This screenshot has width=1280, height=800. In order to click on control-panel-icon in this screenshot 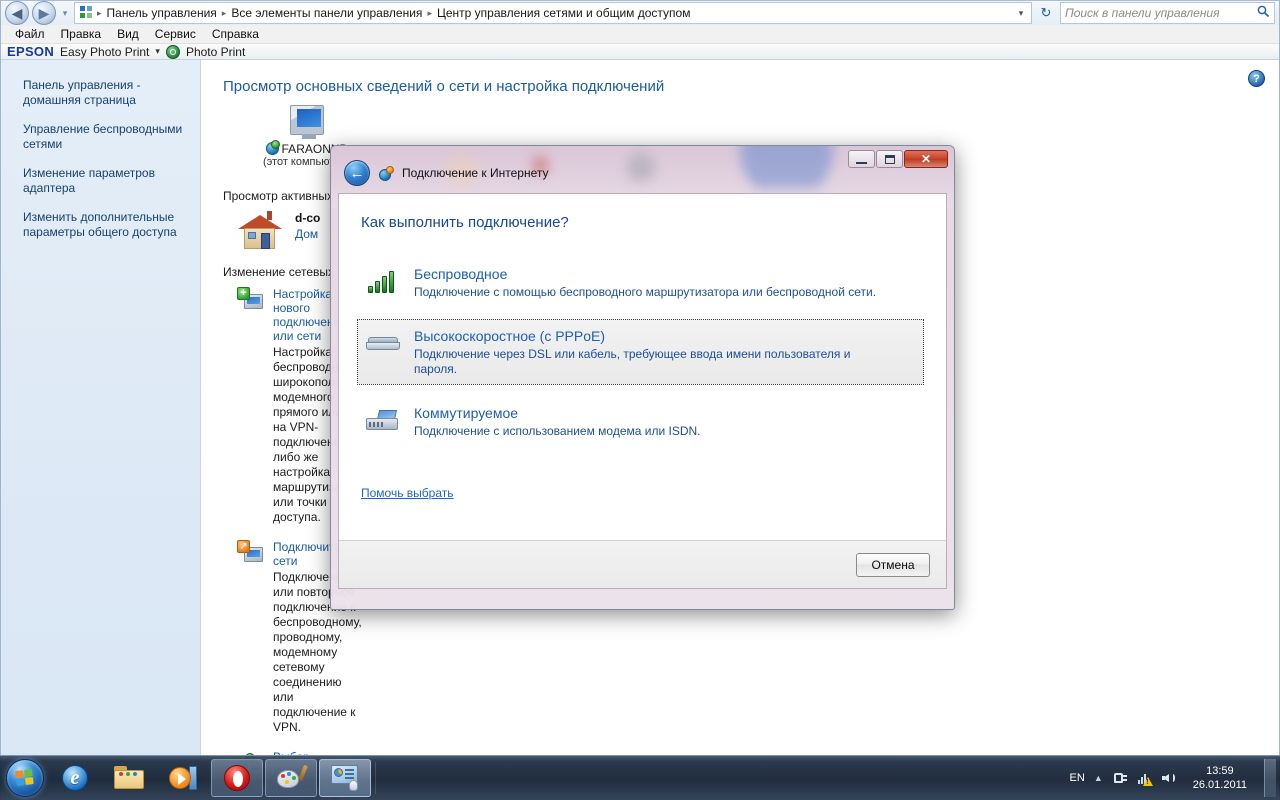, I will do `click(87, 13)`.